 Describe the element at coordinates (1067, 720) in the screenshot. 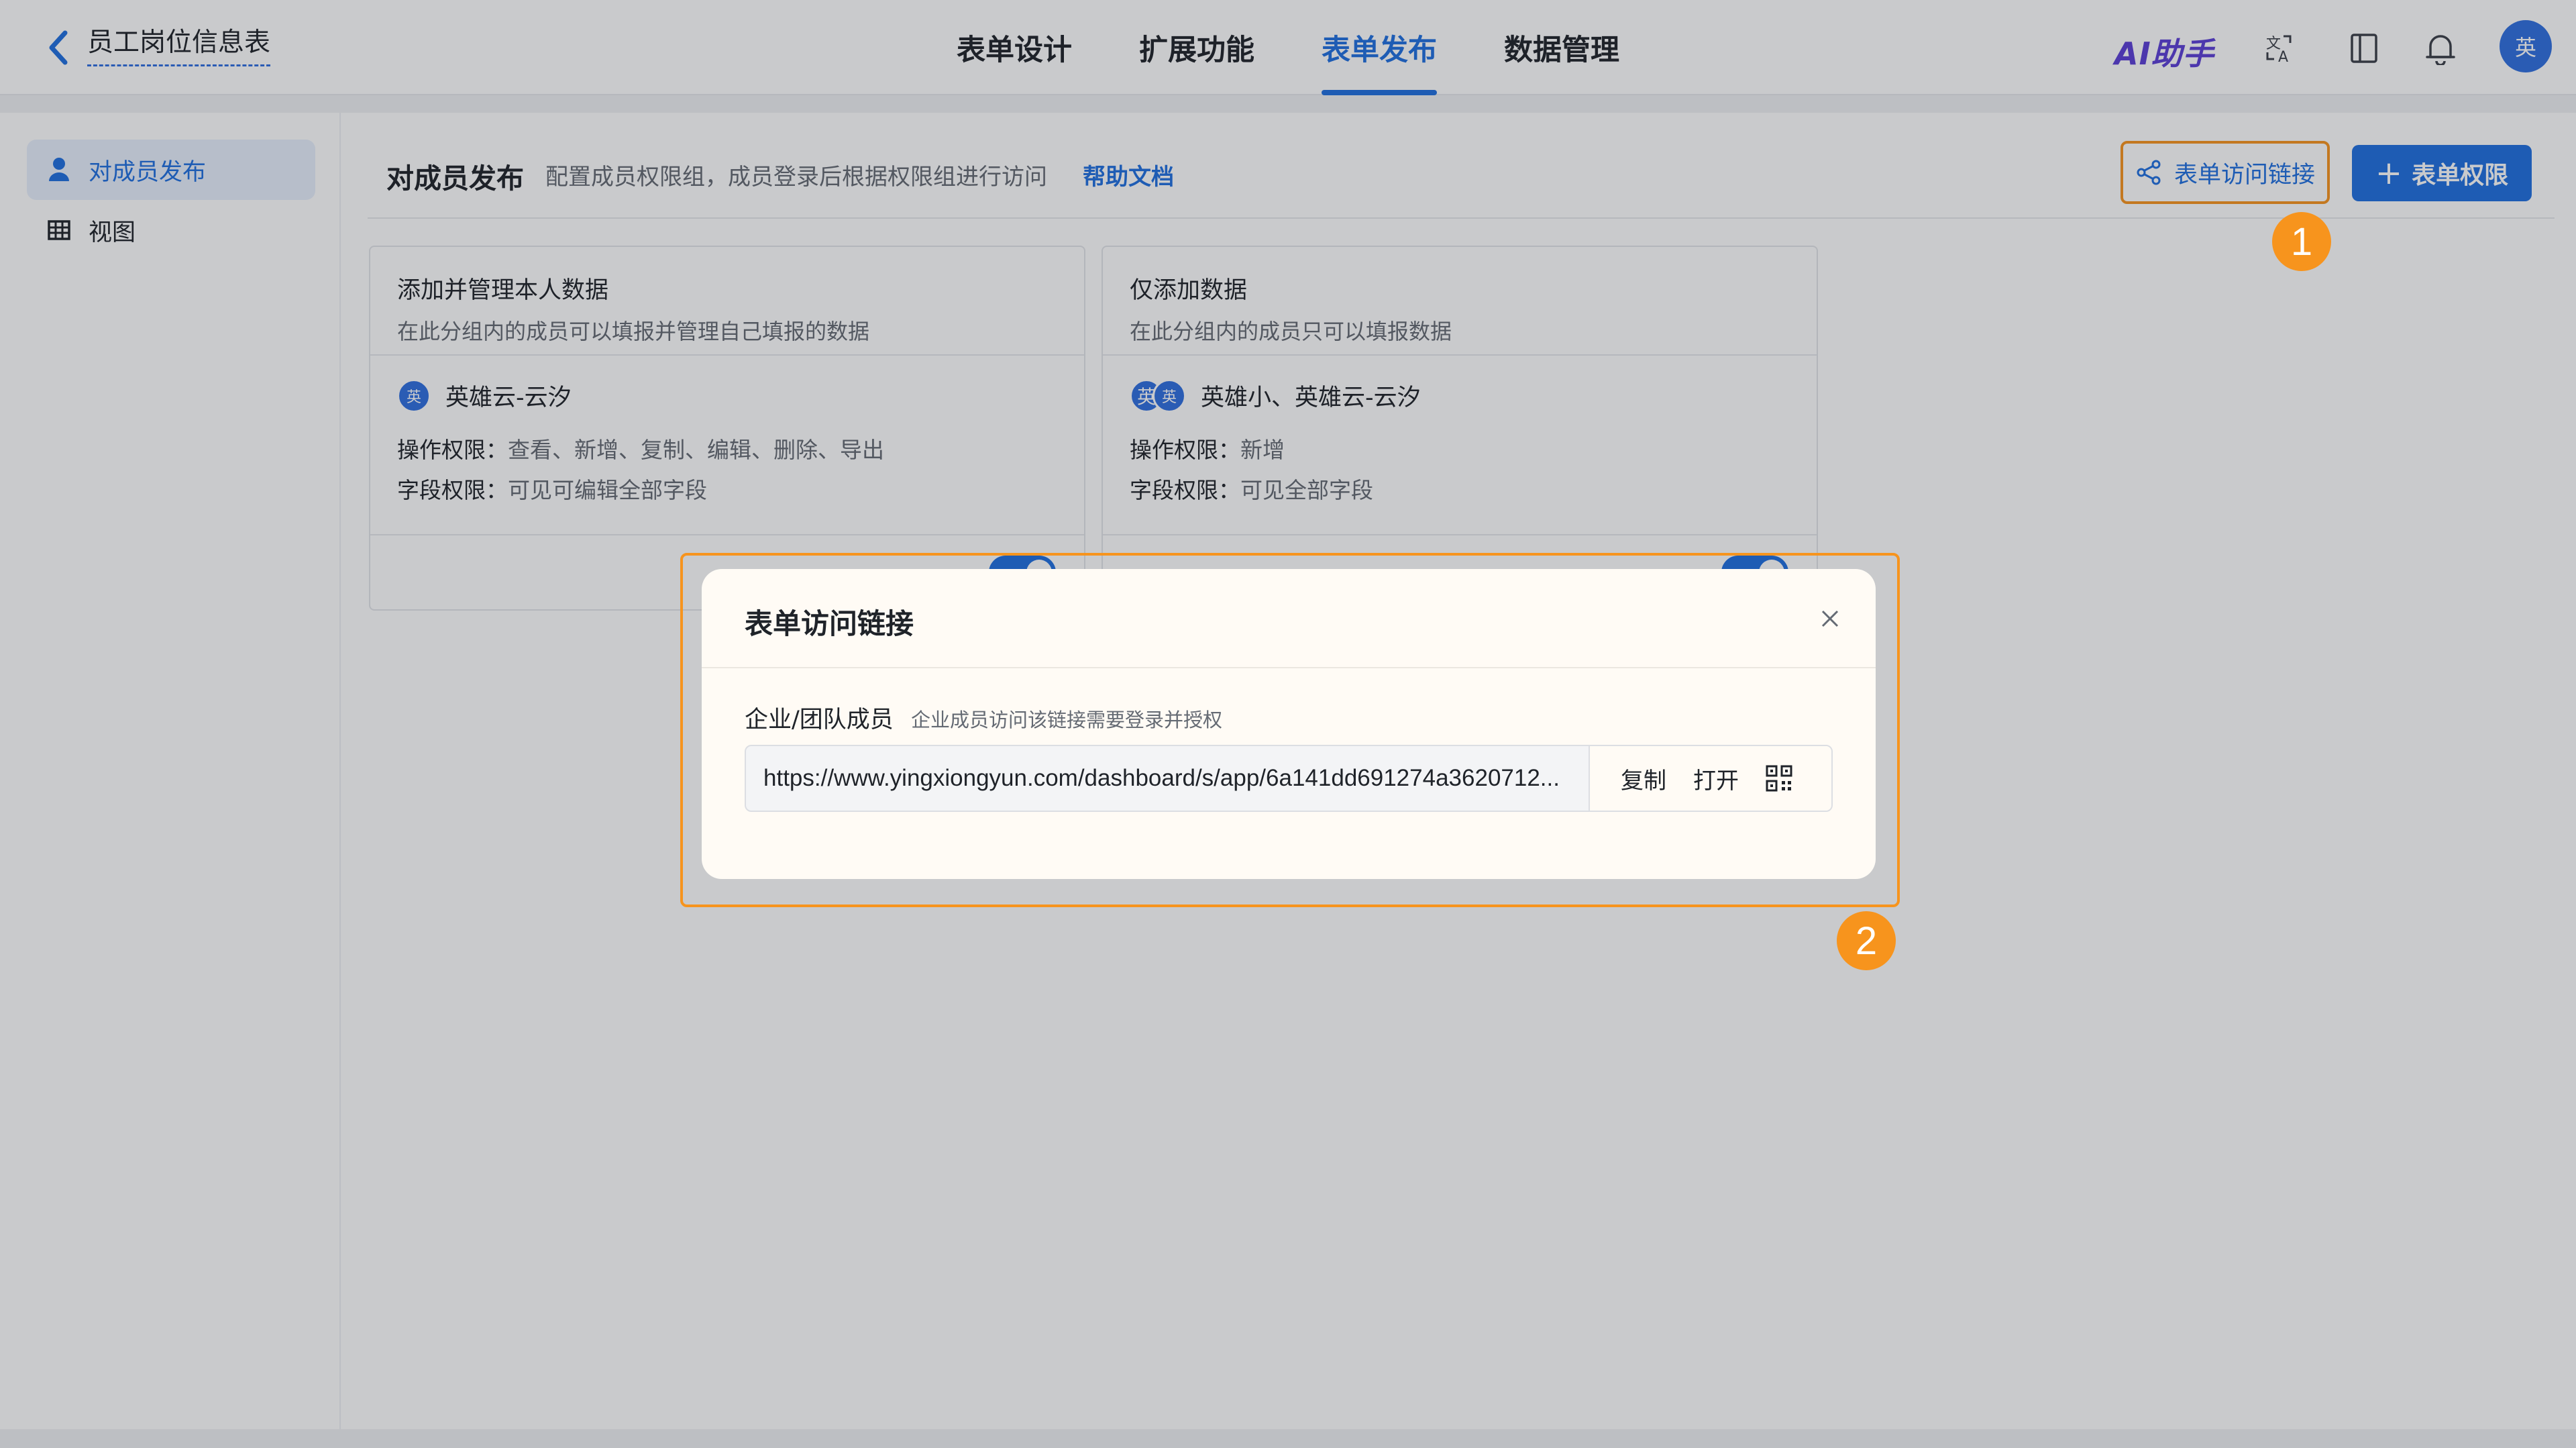

I see `member-access-hint: 企业成员访问该链接需要登录并授权` at that location.